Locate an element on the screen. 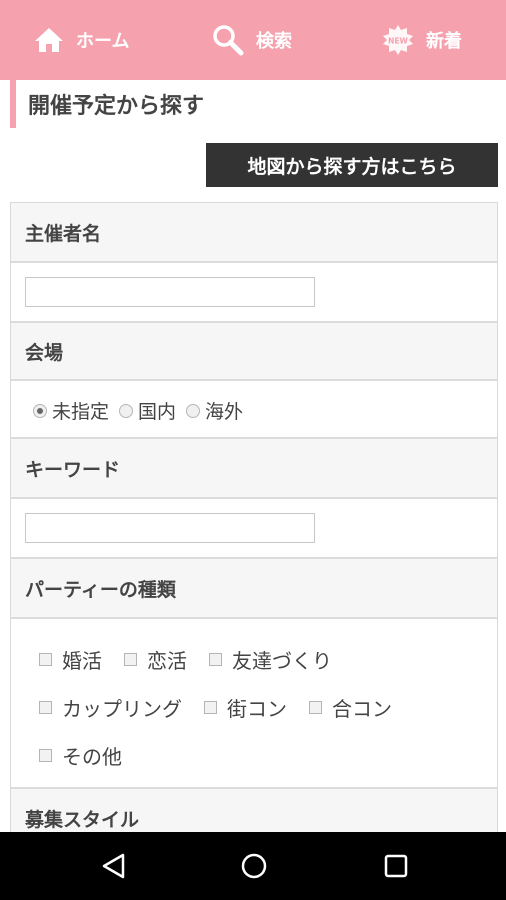 The image size is (506, 900). party-type-option: カップリング is located at coordinates (110, 707).